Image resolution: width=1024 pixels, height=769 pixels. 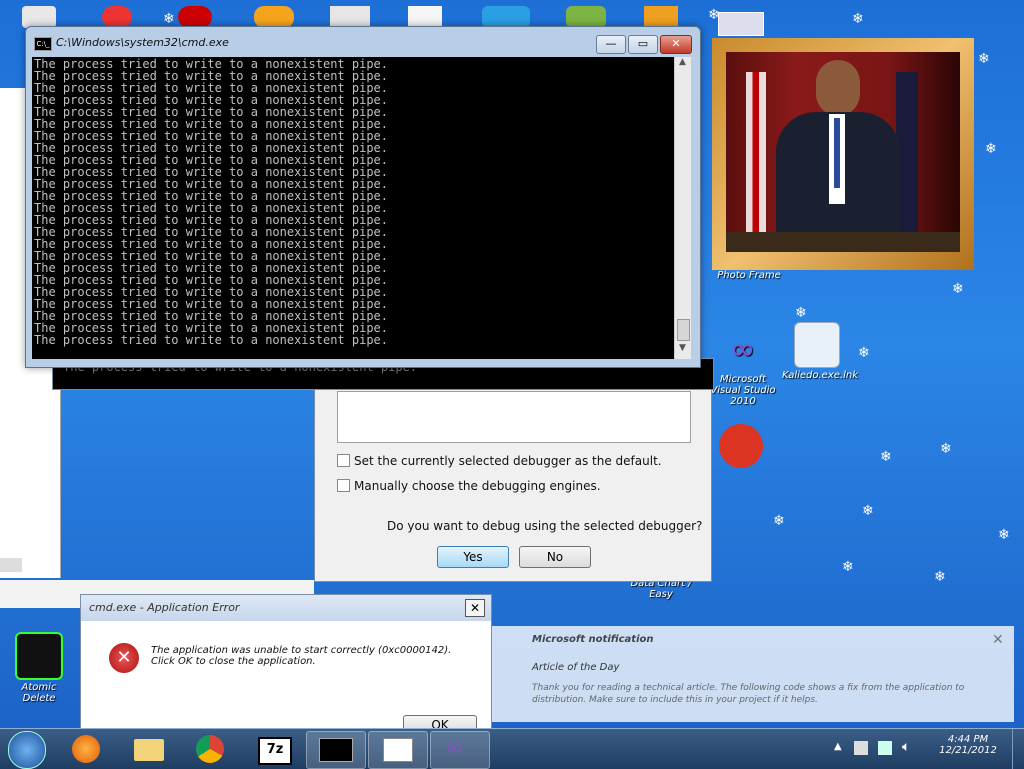 I want to click on volume-icon: 🔈︎, so click(x=906, y=747).